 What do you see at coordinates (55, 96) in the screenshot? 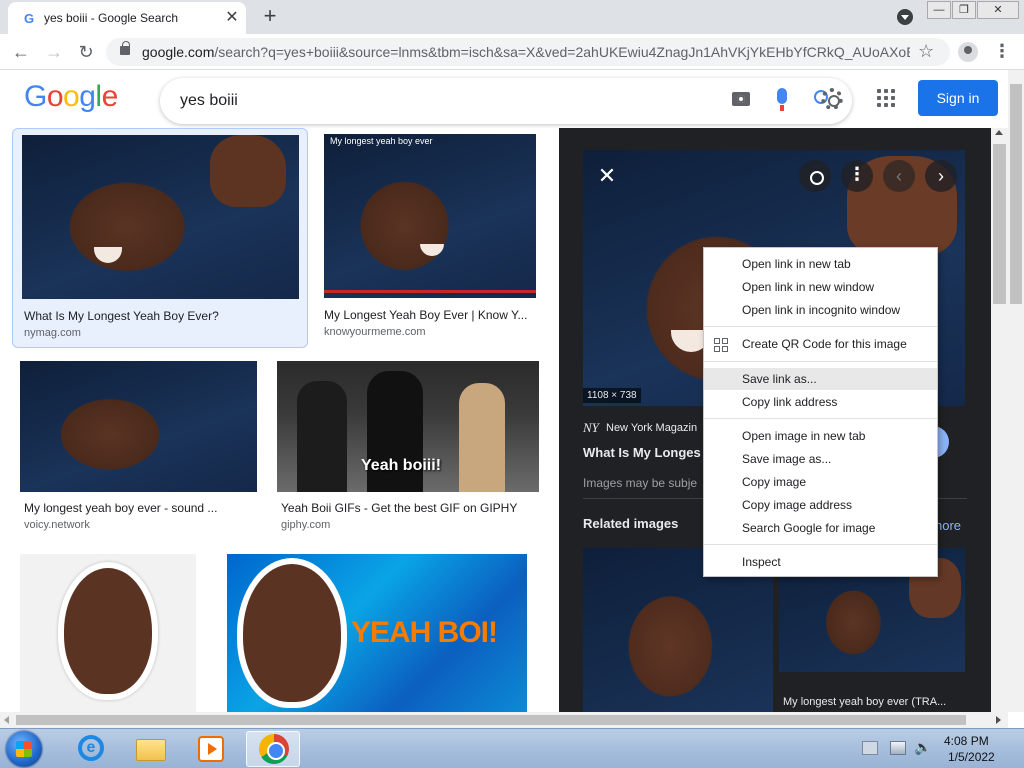
I see `logo-letter: o` at bounding box center [55, 96].